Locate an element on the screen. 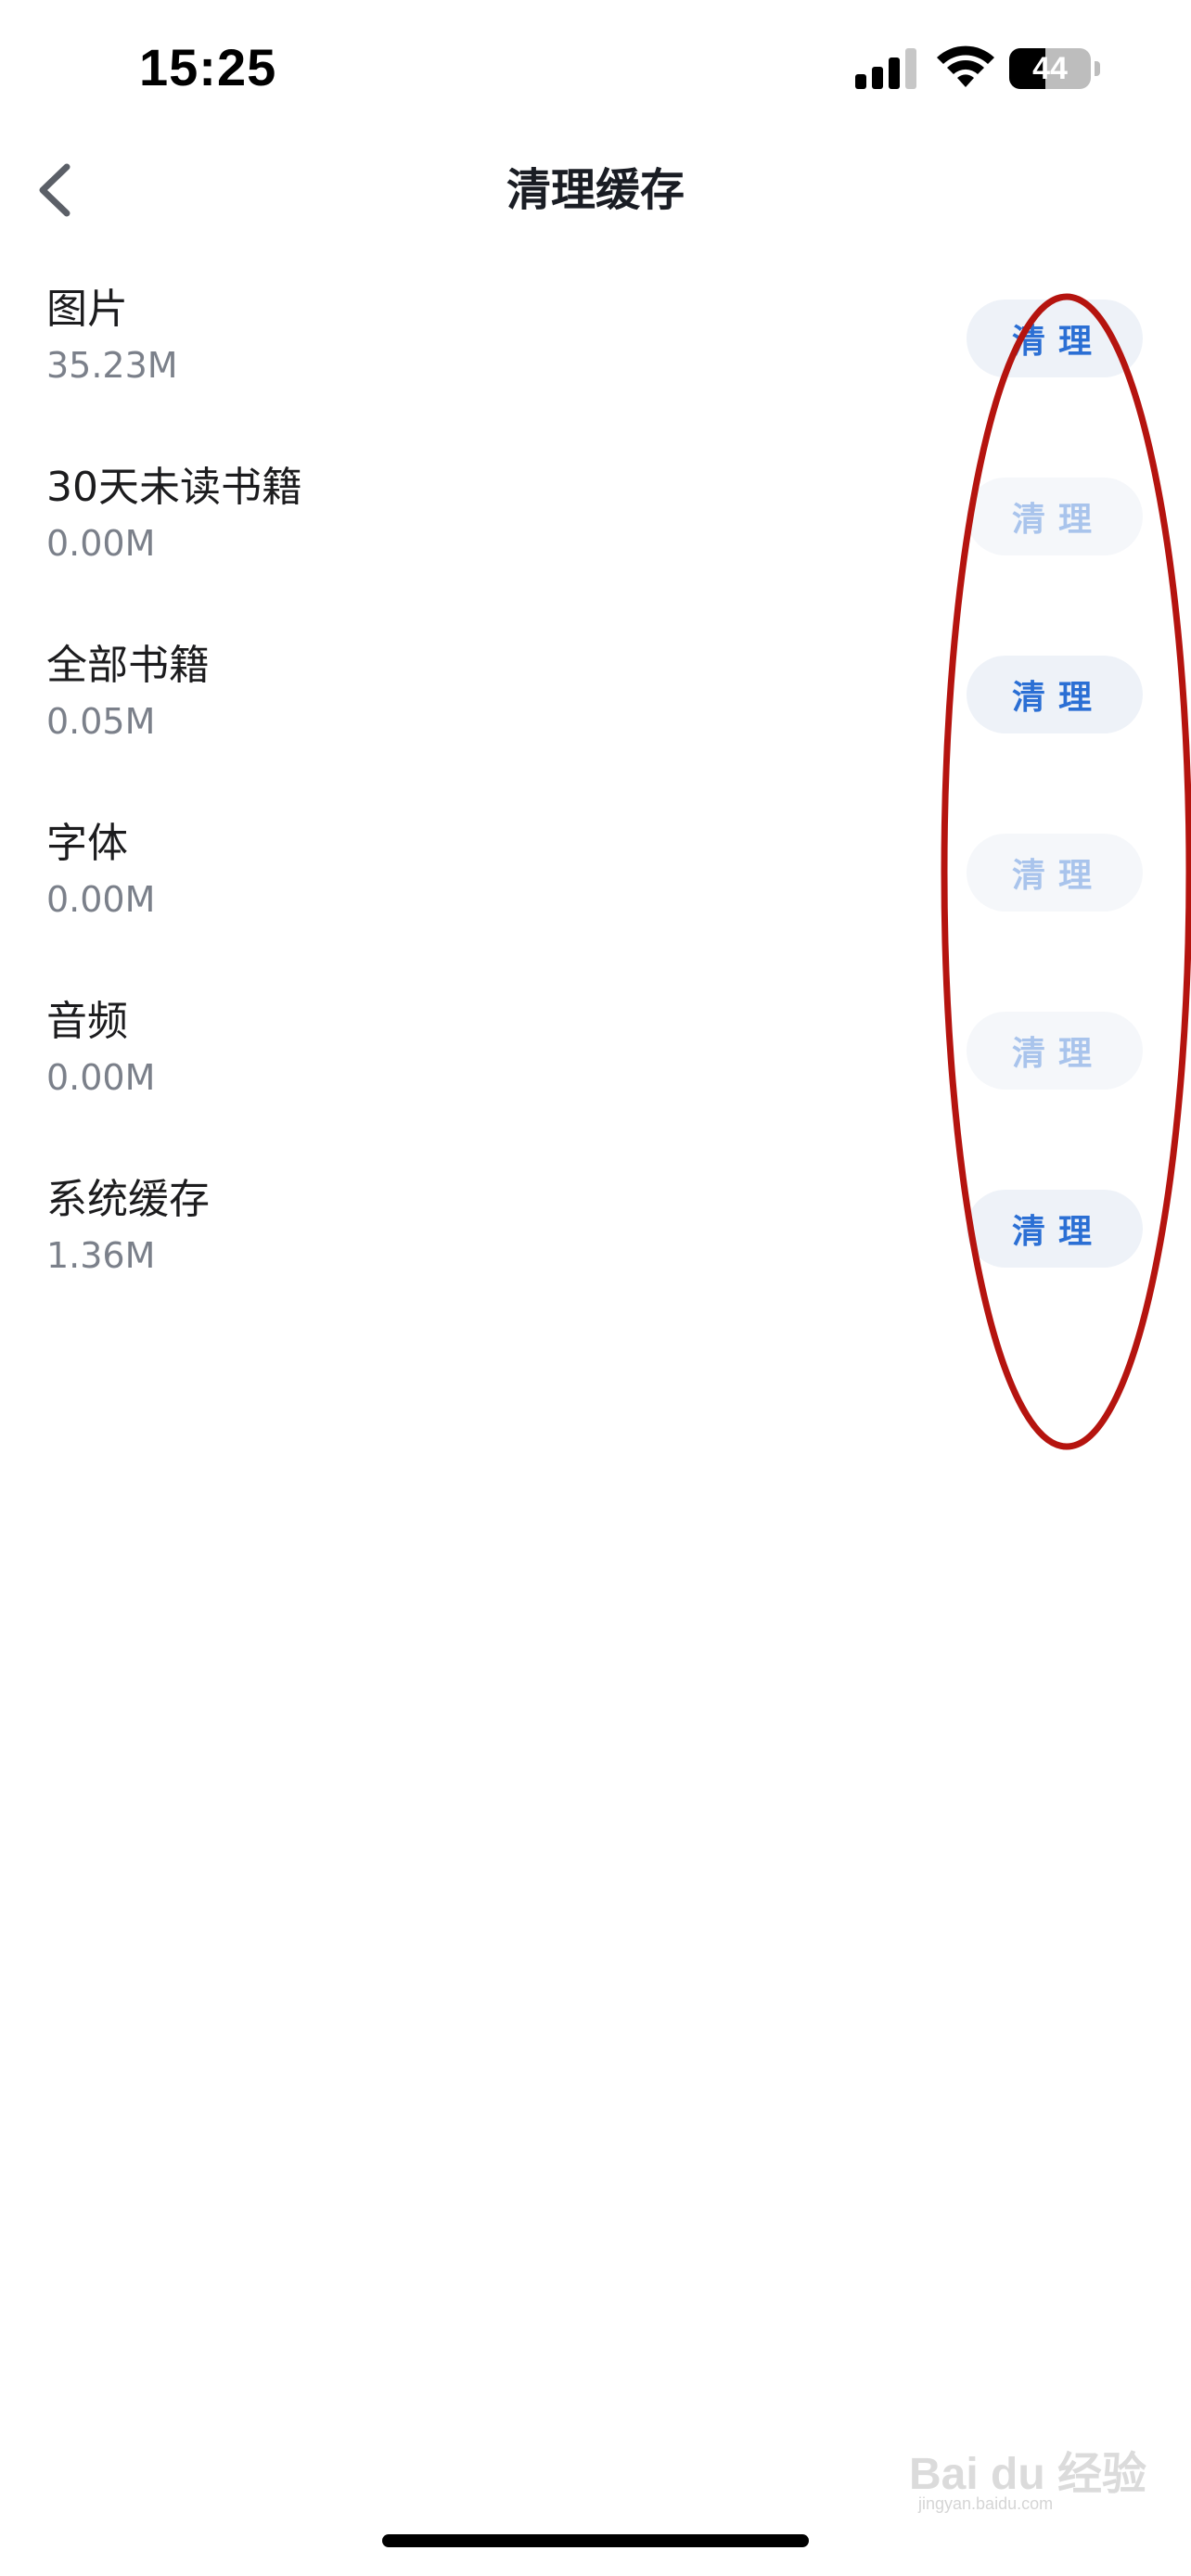 The image size is (1191, 2576). clean-audio-button: 清理 is located at coordinates (1055, 1051).